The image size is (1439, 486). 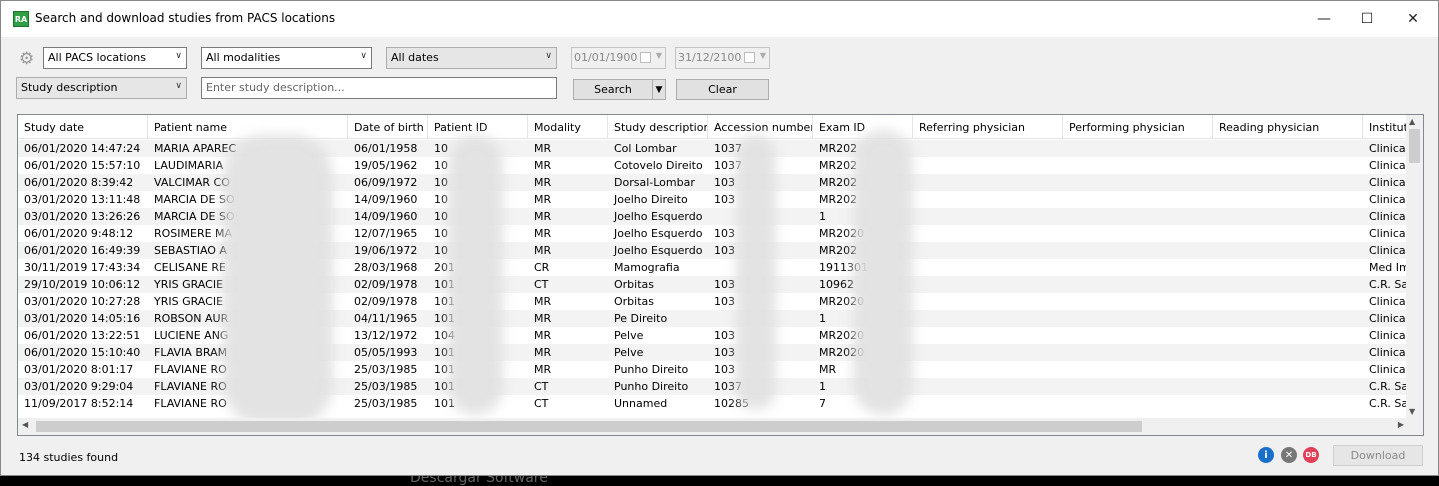 What do you see at coordinates (1401, 424) in the screenshot?
I see `scroll-right-icon: ▶` at bounding box center [1401, 424].